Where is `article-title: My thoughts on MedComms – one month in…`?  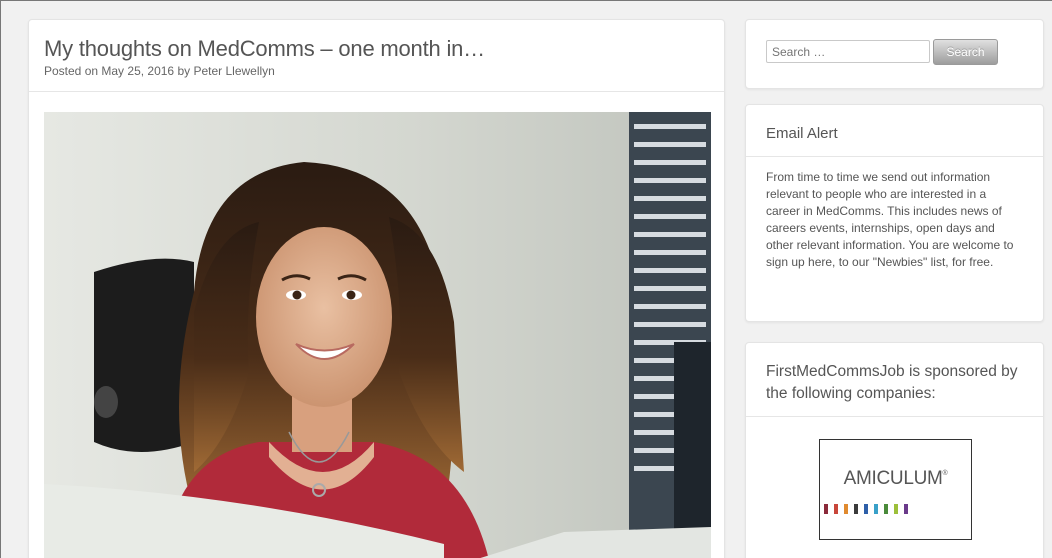
article-title: My thoughts on MedComms – one month in… is located at coordinates (376, 49).